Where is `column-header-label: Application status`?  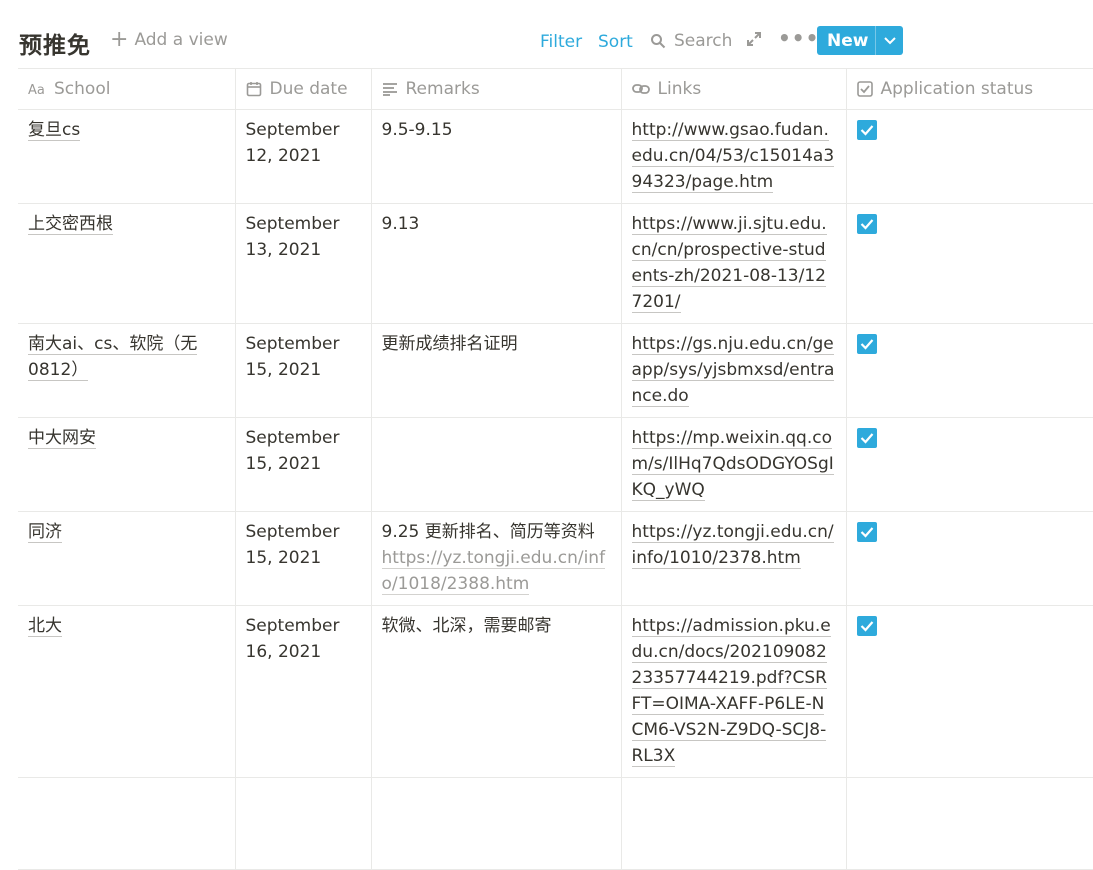 column-header-label: Application status is located at coordinates (957, 89).